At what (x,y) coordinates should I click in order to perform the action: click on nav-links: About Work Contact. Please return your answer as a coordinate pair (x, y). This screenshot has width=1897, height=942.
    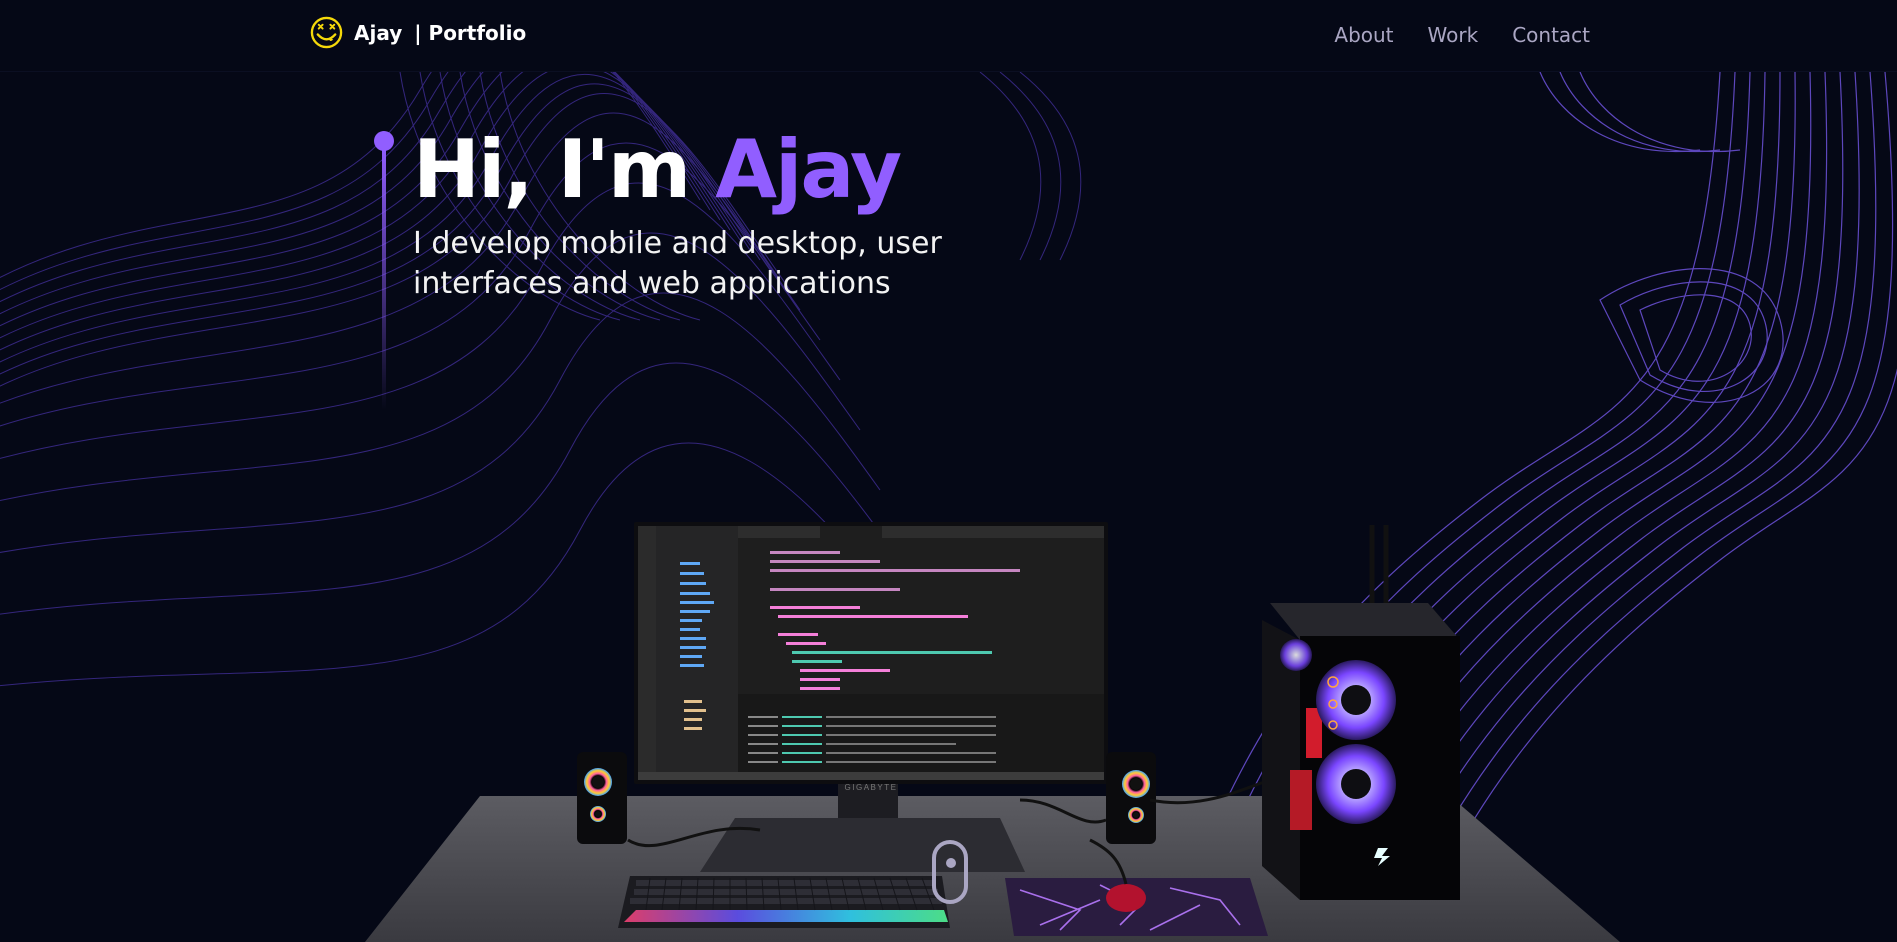
    Looking at the image, I should click on (1462, 35).